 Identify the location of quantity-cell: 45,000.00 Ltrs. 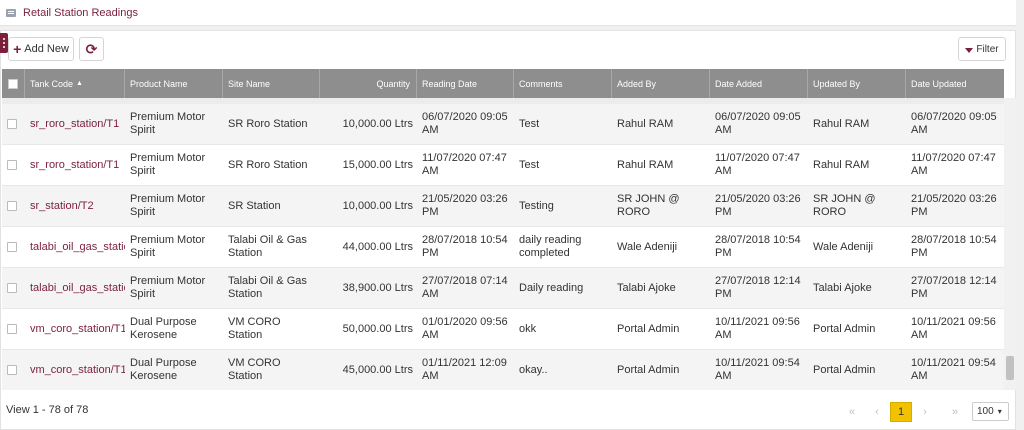
(377, 369).